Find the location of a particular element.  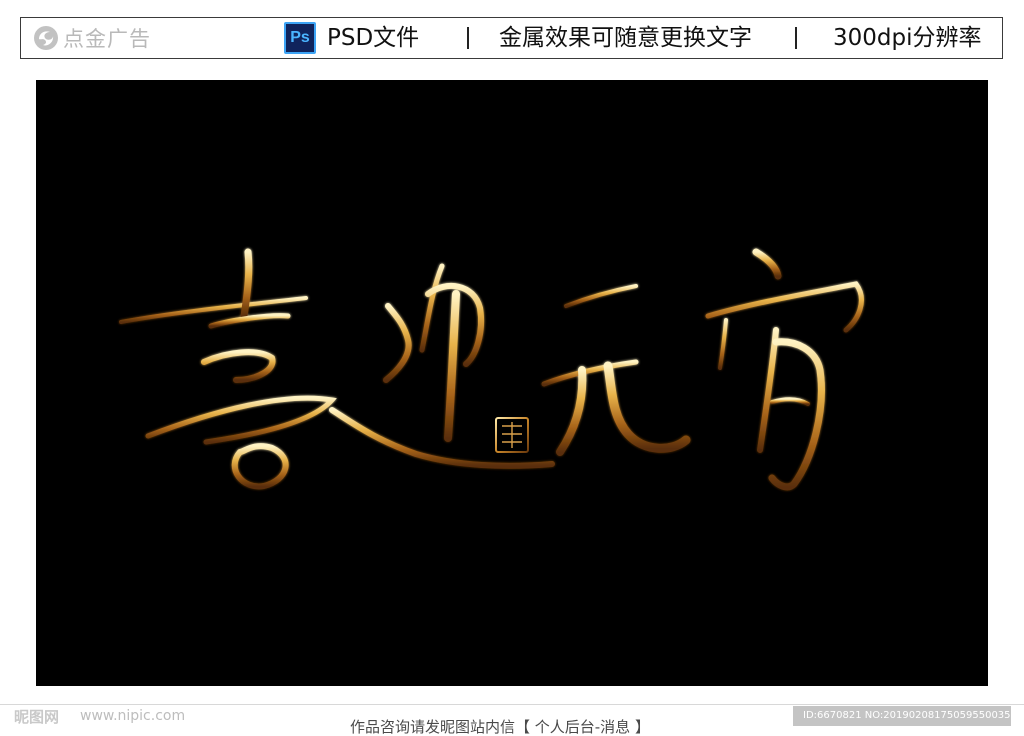

header-bar: 点金广告 Ps PSD文件 金属效果可随意更换文字 300dpi分辨率 is located at coordinates (511, 38).